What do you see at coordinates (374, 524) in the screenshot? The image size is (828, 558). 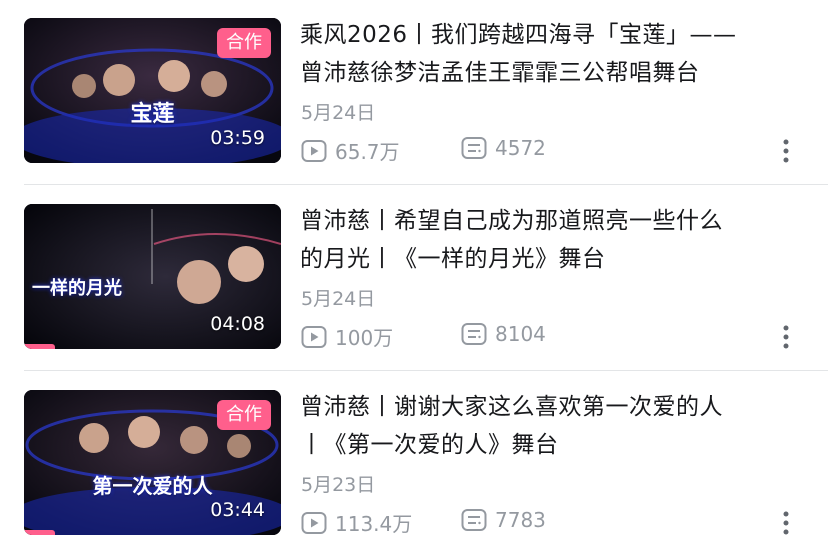 I see `view-count-value: 113.4万` at bounding box center [374, 524].